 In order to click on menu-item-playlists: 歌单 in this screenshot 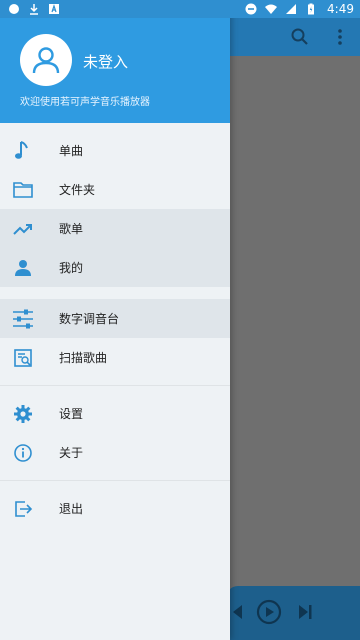, I will do `click(115, 228)`.